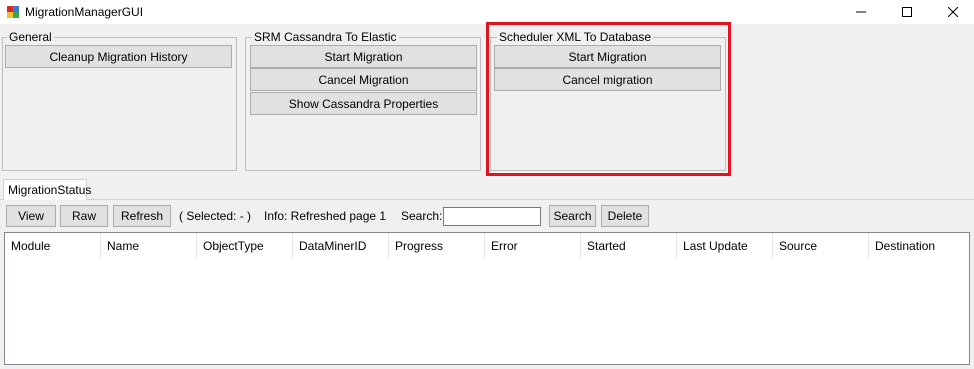  What do you see at coordinates (325, 216) in the screenshot?
I see `info-text: Info: Refreshed page 1` at bounding box center [325, 216].